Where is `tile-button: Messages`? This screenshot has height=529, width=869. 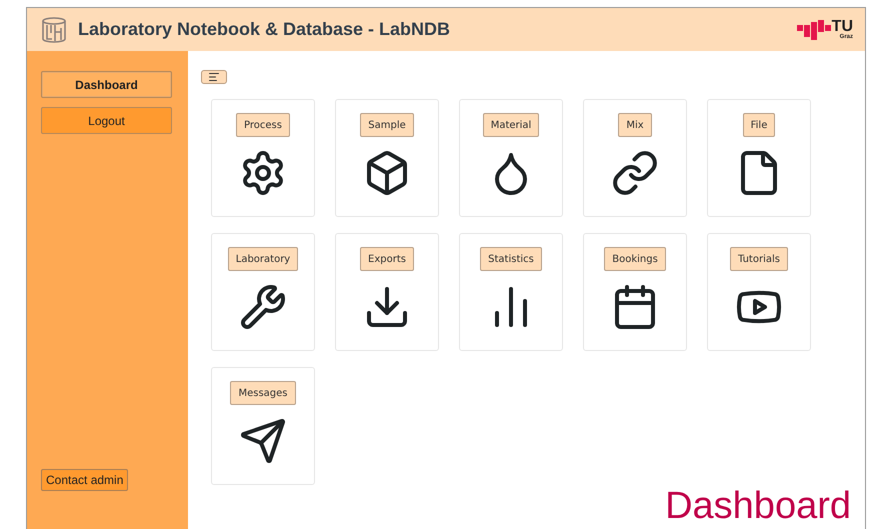 tile-button: Messages is located at coordinates (263, 393).